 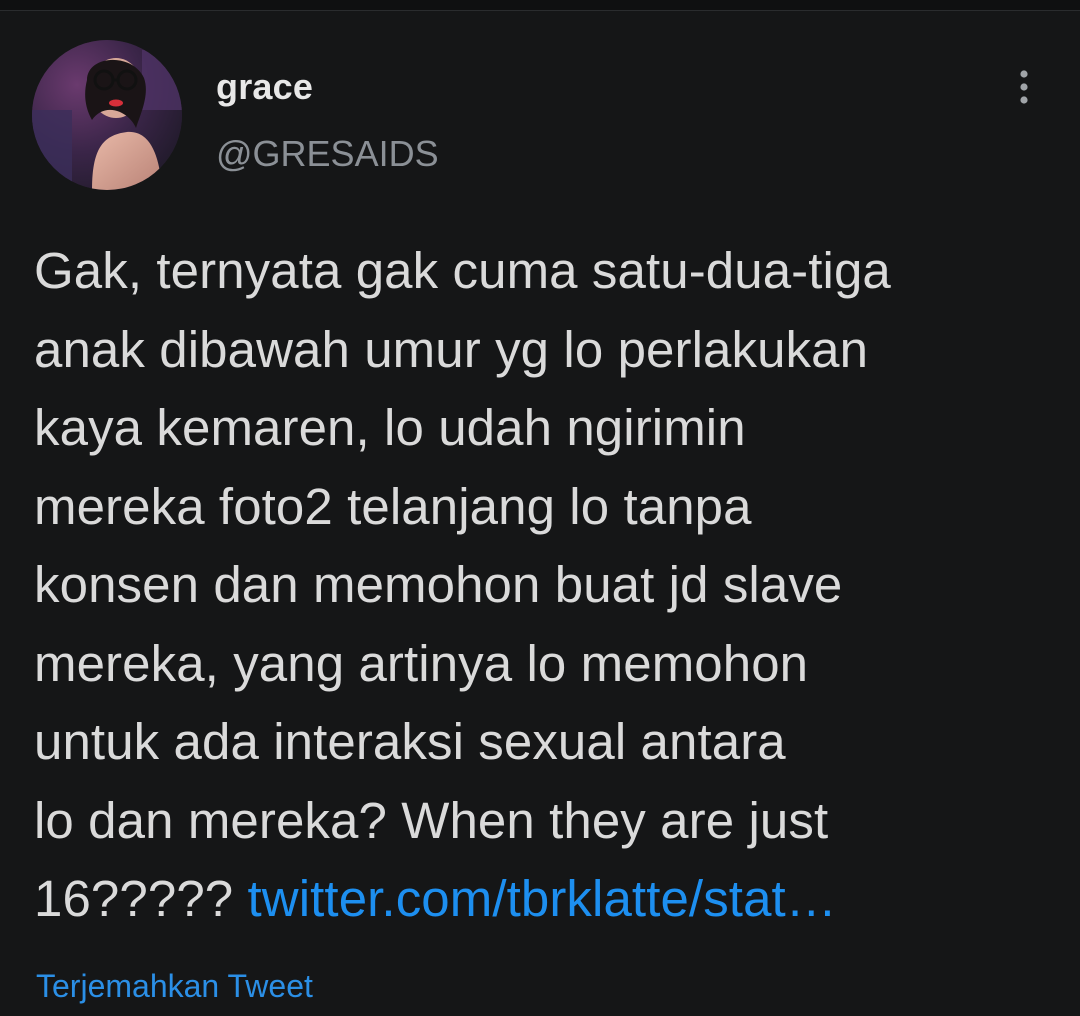 What do you see at coordinates (264, 87) in the screenshot?
I see `author-display-name: grace` at bounding box center [264, 87].